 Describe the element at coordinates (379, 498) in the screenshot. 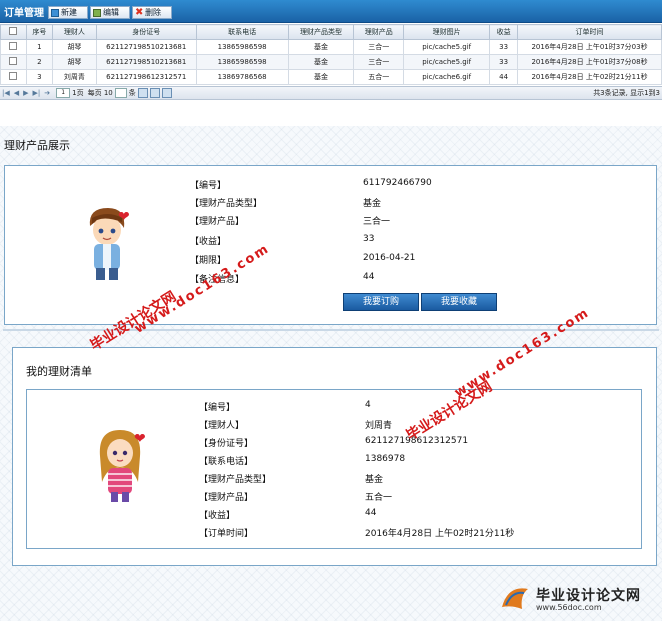

I see `list-field-value: 五合一` at that location.